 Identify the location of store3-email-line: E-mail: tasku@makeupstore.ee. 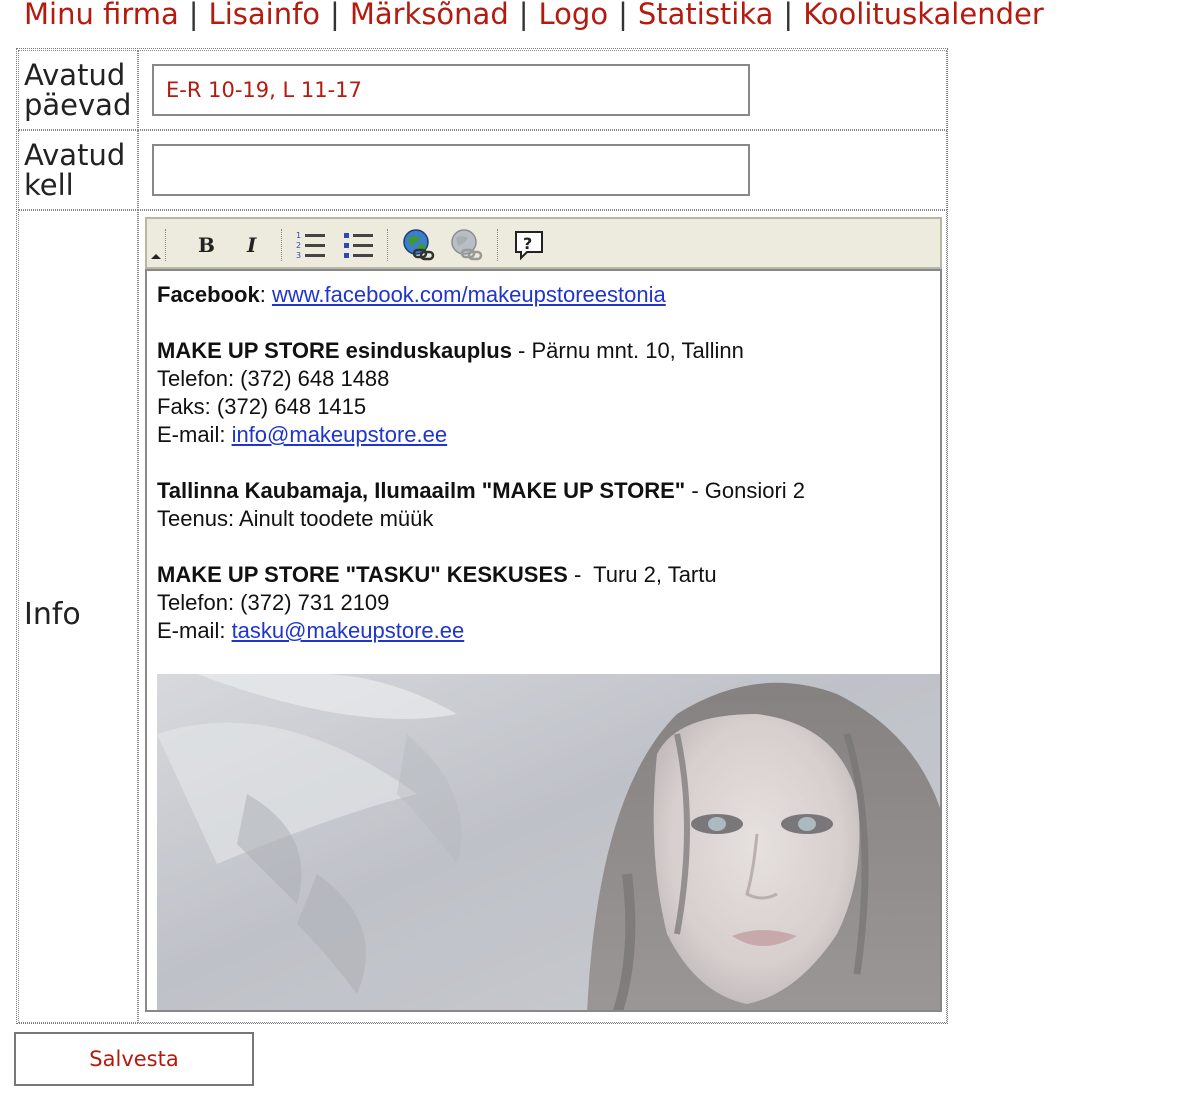
(311, 630).